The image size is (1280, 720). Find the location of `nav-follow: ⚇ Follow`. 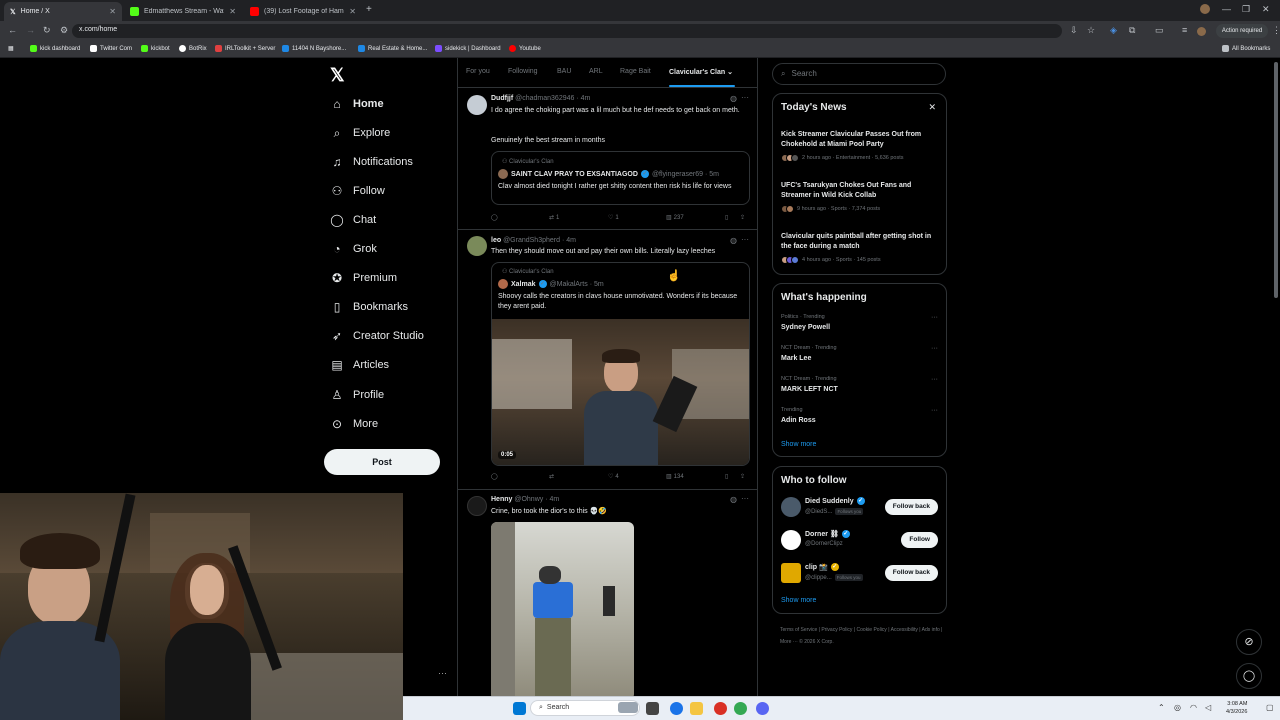

nav-follow: ⚇ Follow is located at coordinates (357, 191).